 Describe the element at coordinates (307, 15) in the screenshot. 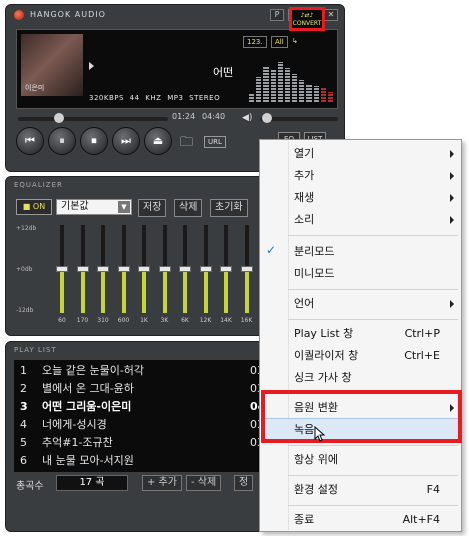

I see `convert-icon: ♪⇄♪` at that location.